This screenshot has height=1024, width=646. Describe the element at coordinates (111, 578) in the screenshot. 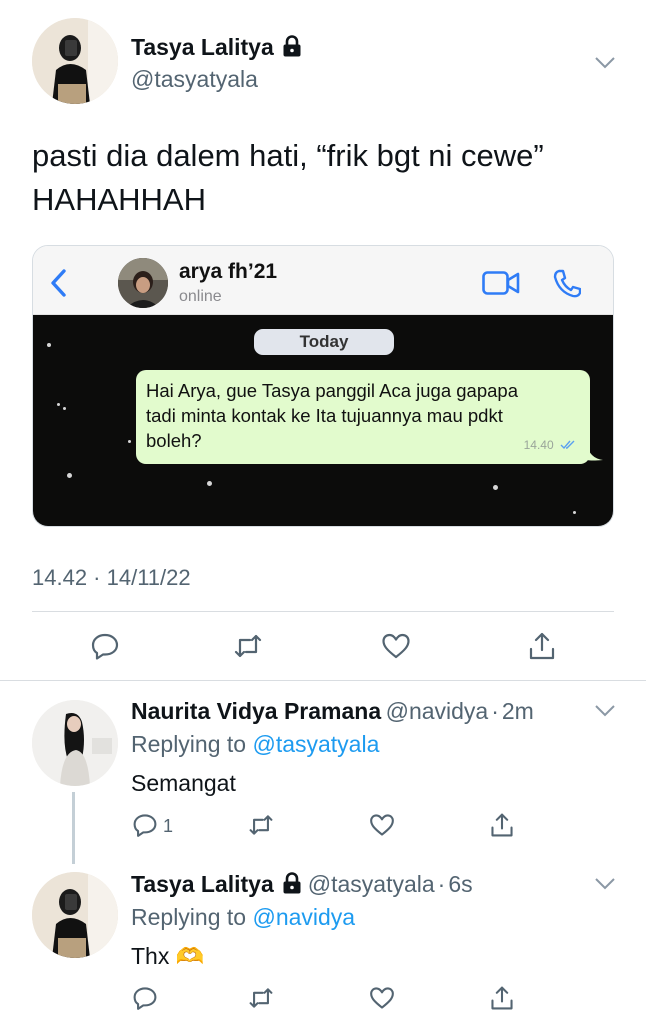

I see `tweet-timestamp: 14.42 · 14/11/22` at that location.